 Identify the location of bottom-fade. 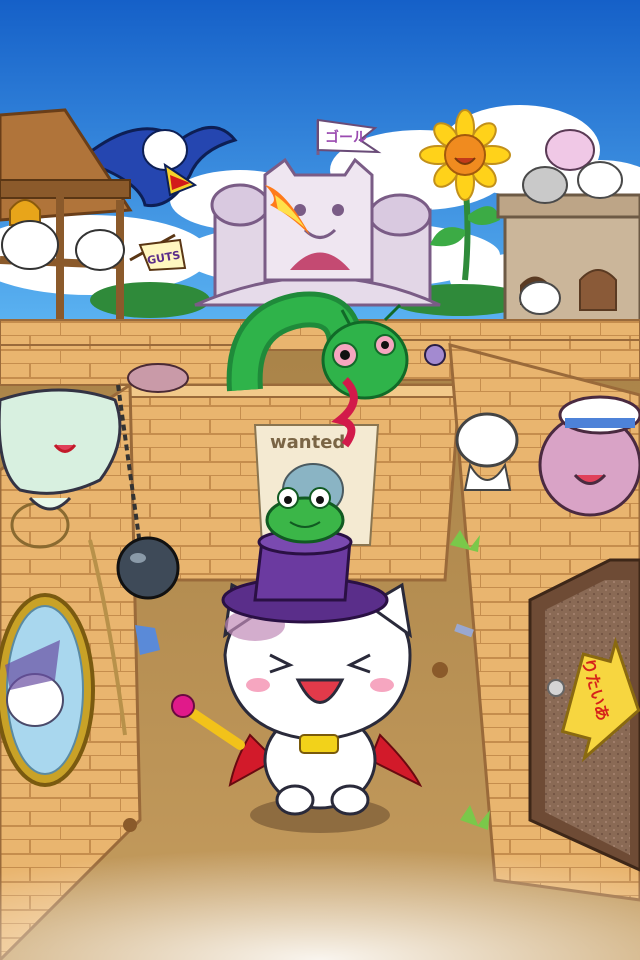
(320, 890).